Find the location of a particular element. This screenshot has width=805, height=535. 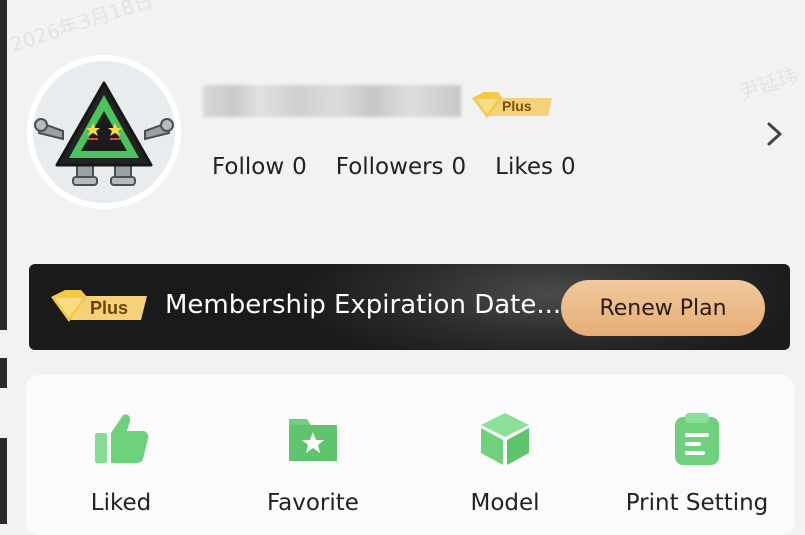

robot-avatar-icon is located at coordinates (104, 132).